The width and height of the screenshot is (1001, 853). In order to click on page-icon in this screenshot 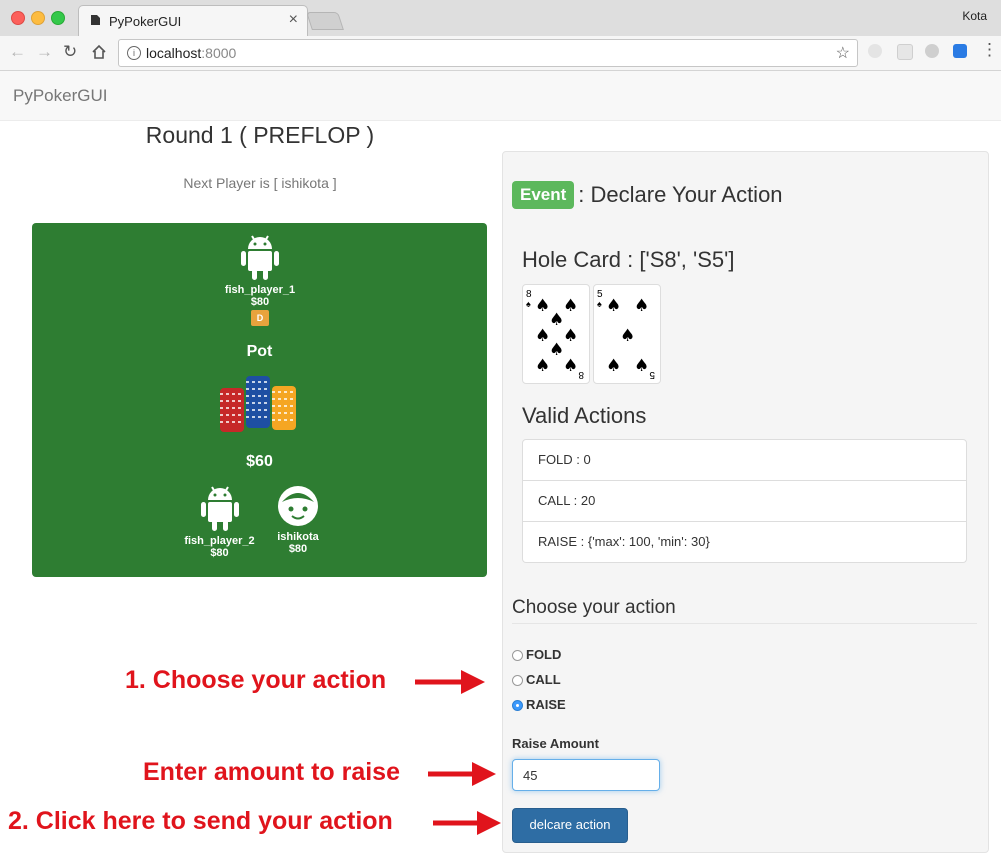, I will do `click(95, 20)`.